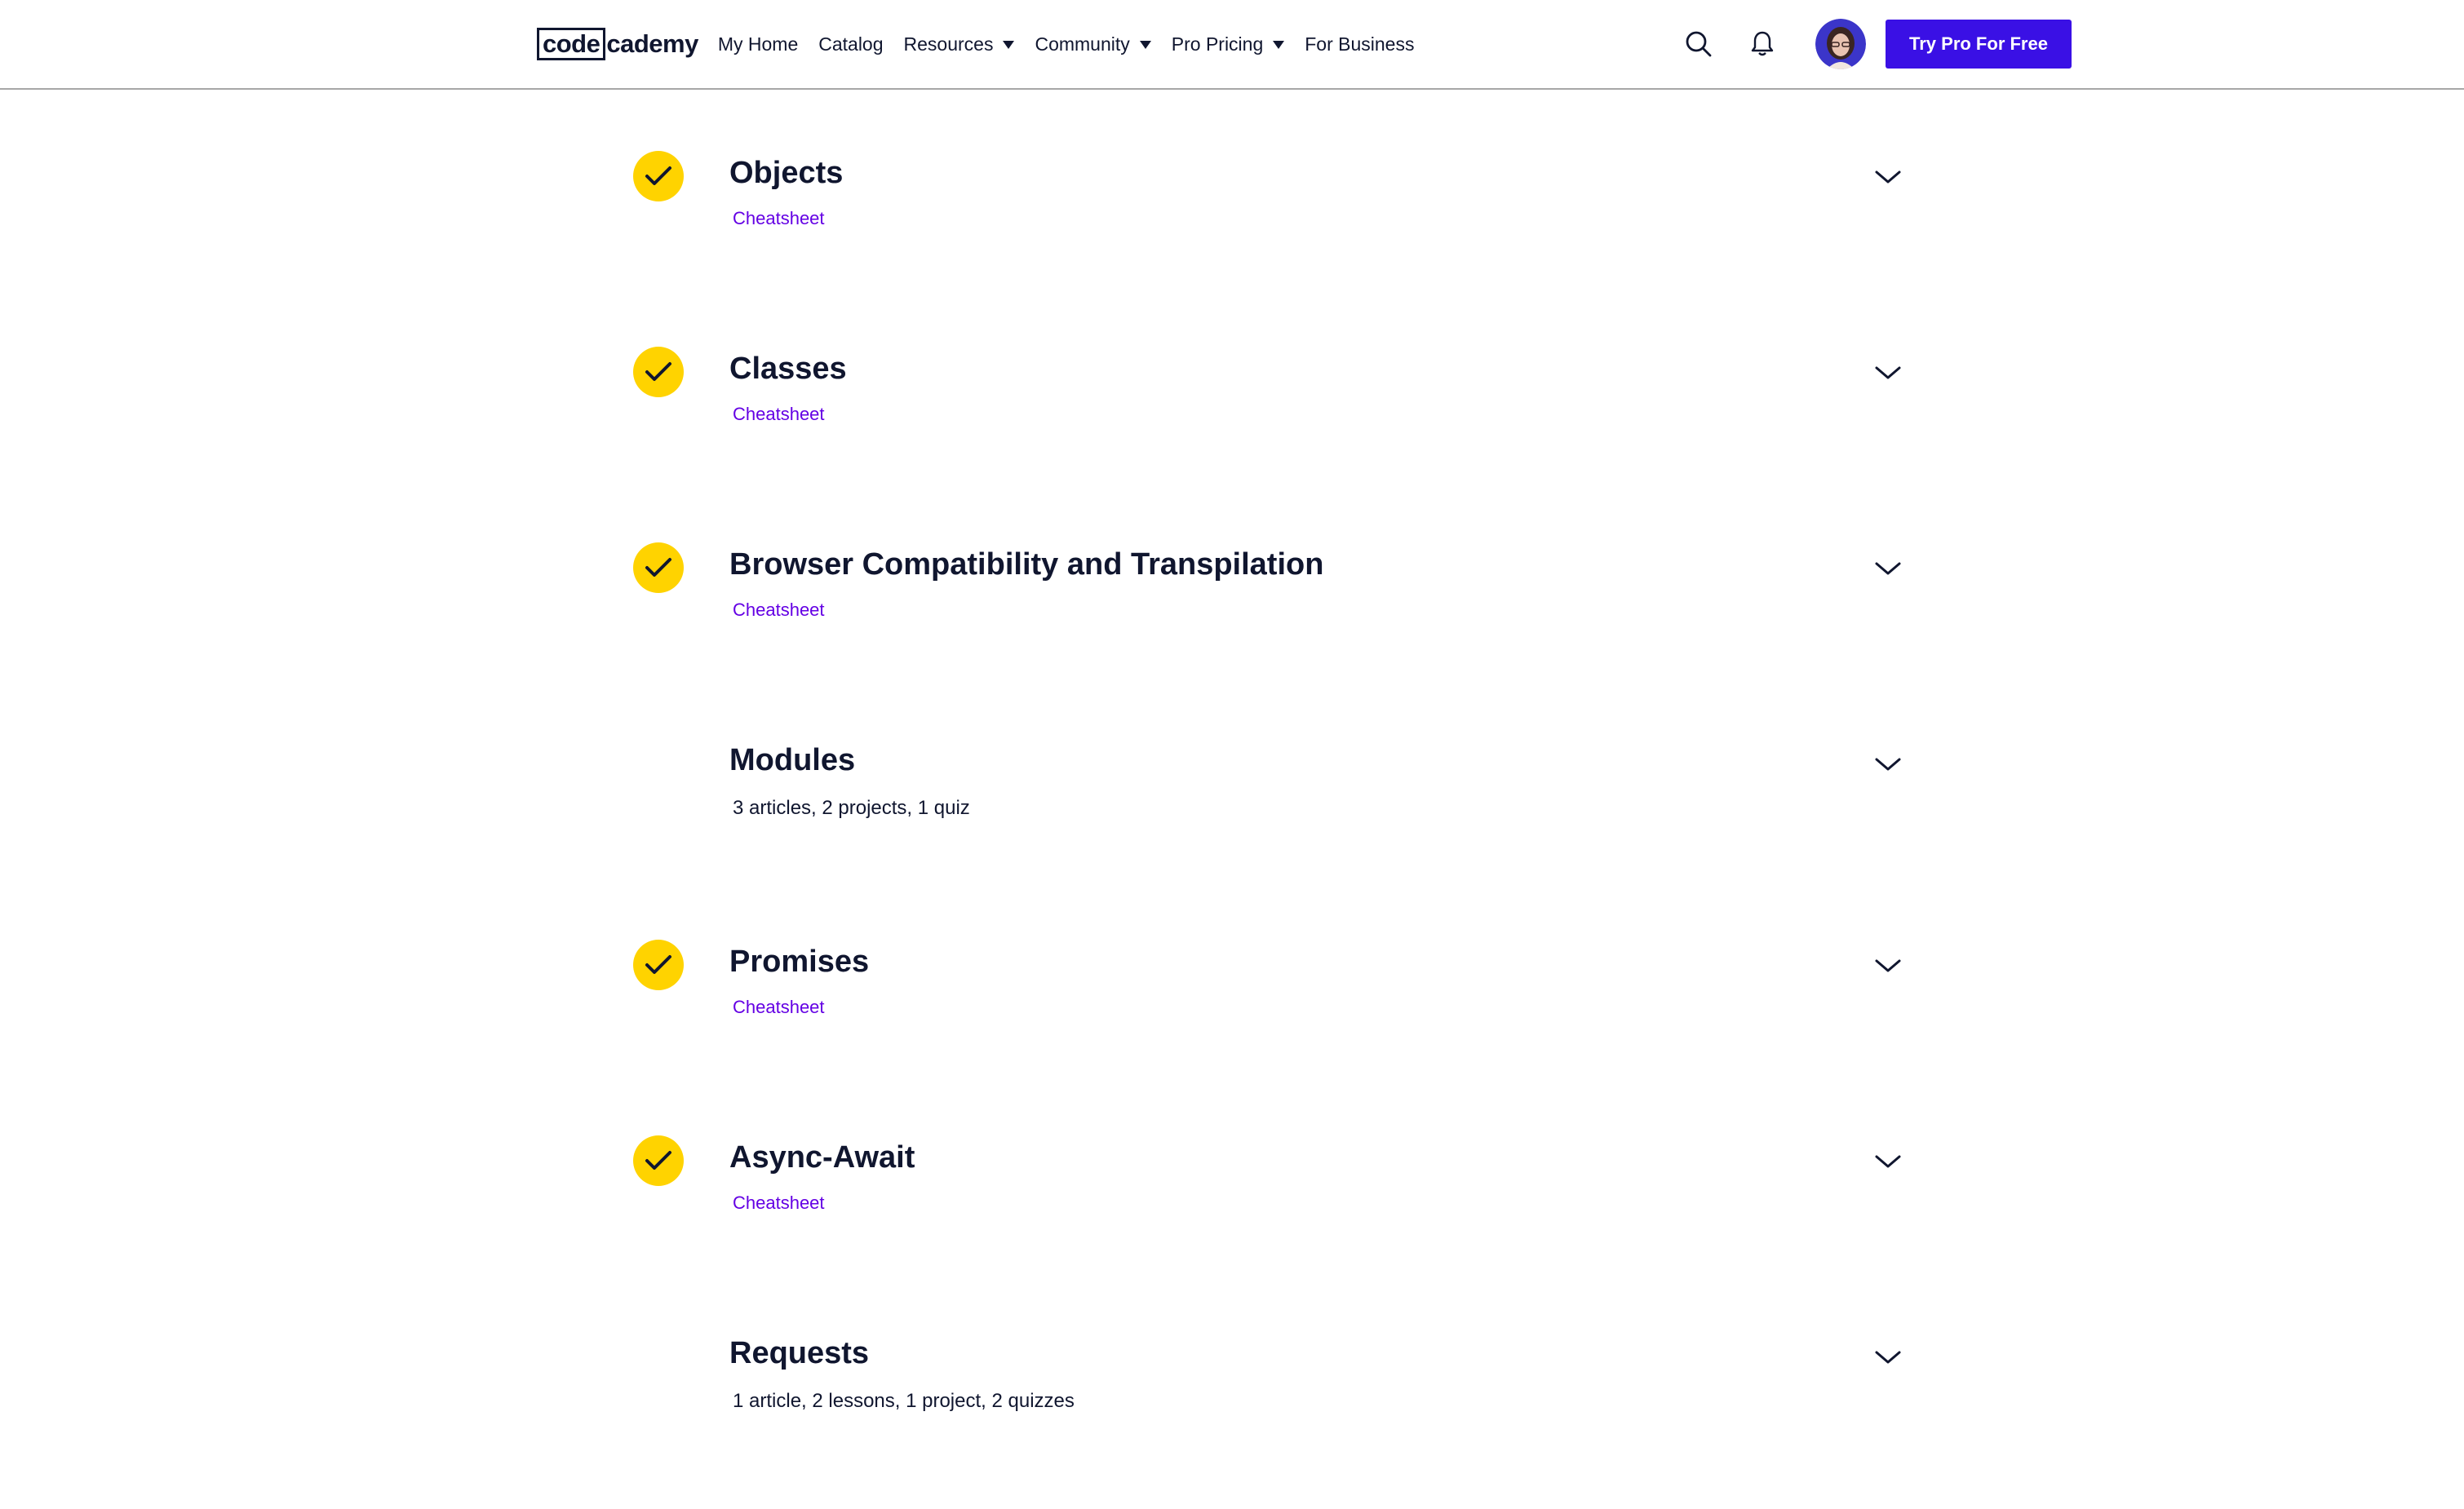 The image size is (2464, 1509). Describe the element at coordinates (571, 44) in the screenshot. I see `logo-code-box: code` at that location.